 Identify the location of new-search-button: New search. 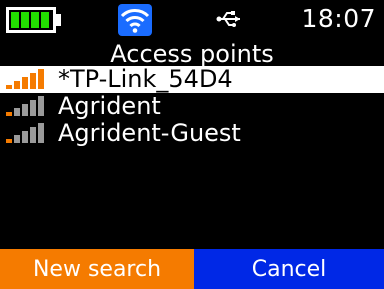
(97, 269).